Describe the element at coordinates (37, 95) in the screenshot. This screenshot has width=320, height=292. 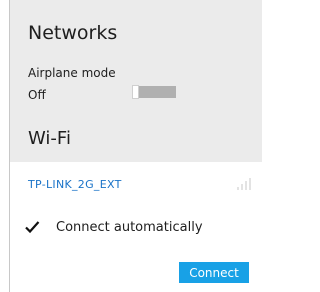
I see `airplane-mode-state: Off` at that location.